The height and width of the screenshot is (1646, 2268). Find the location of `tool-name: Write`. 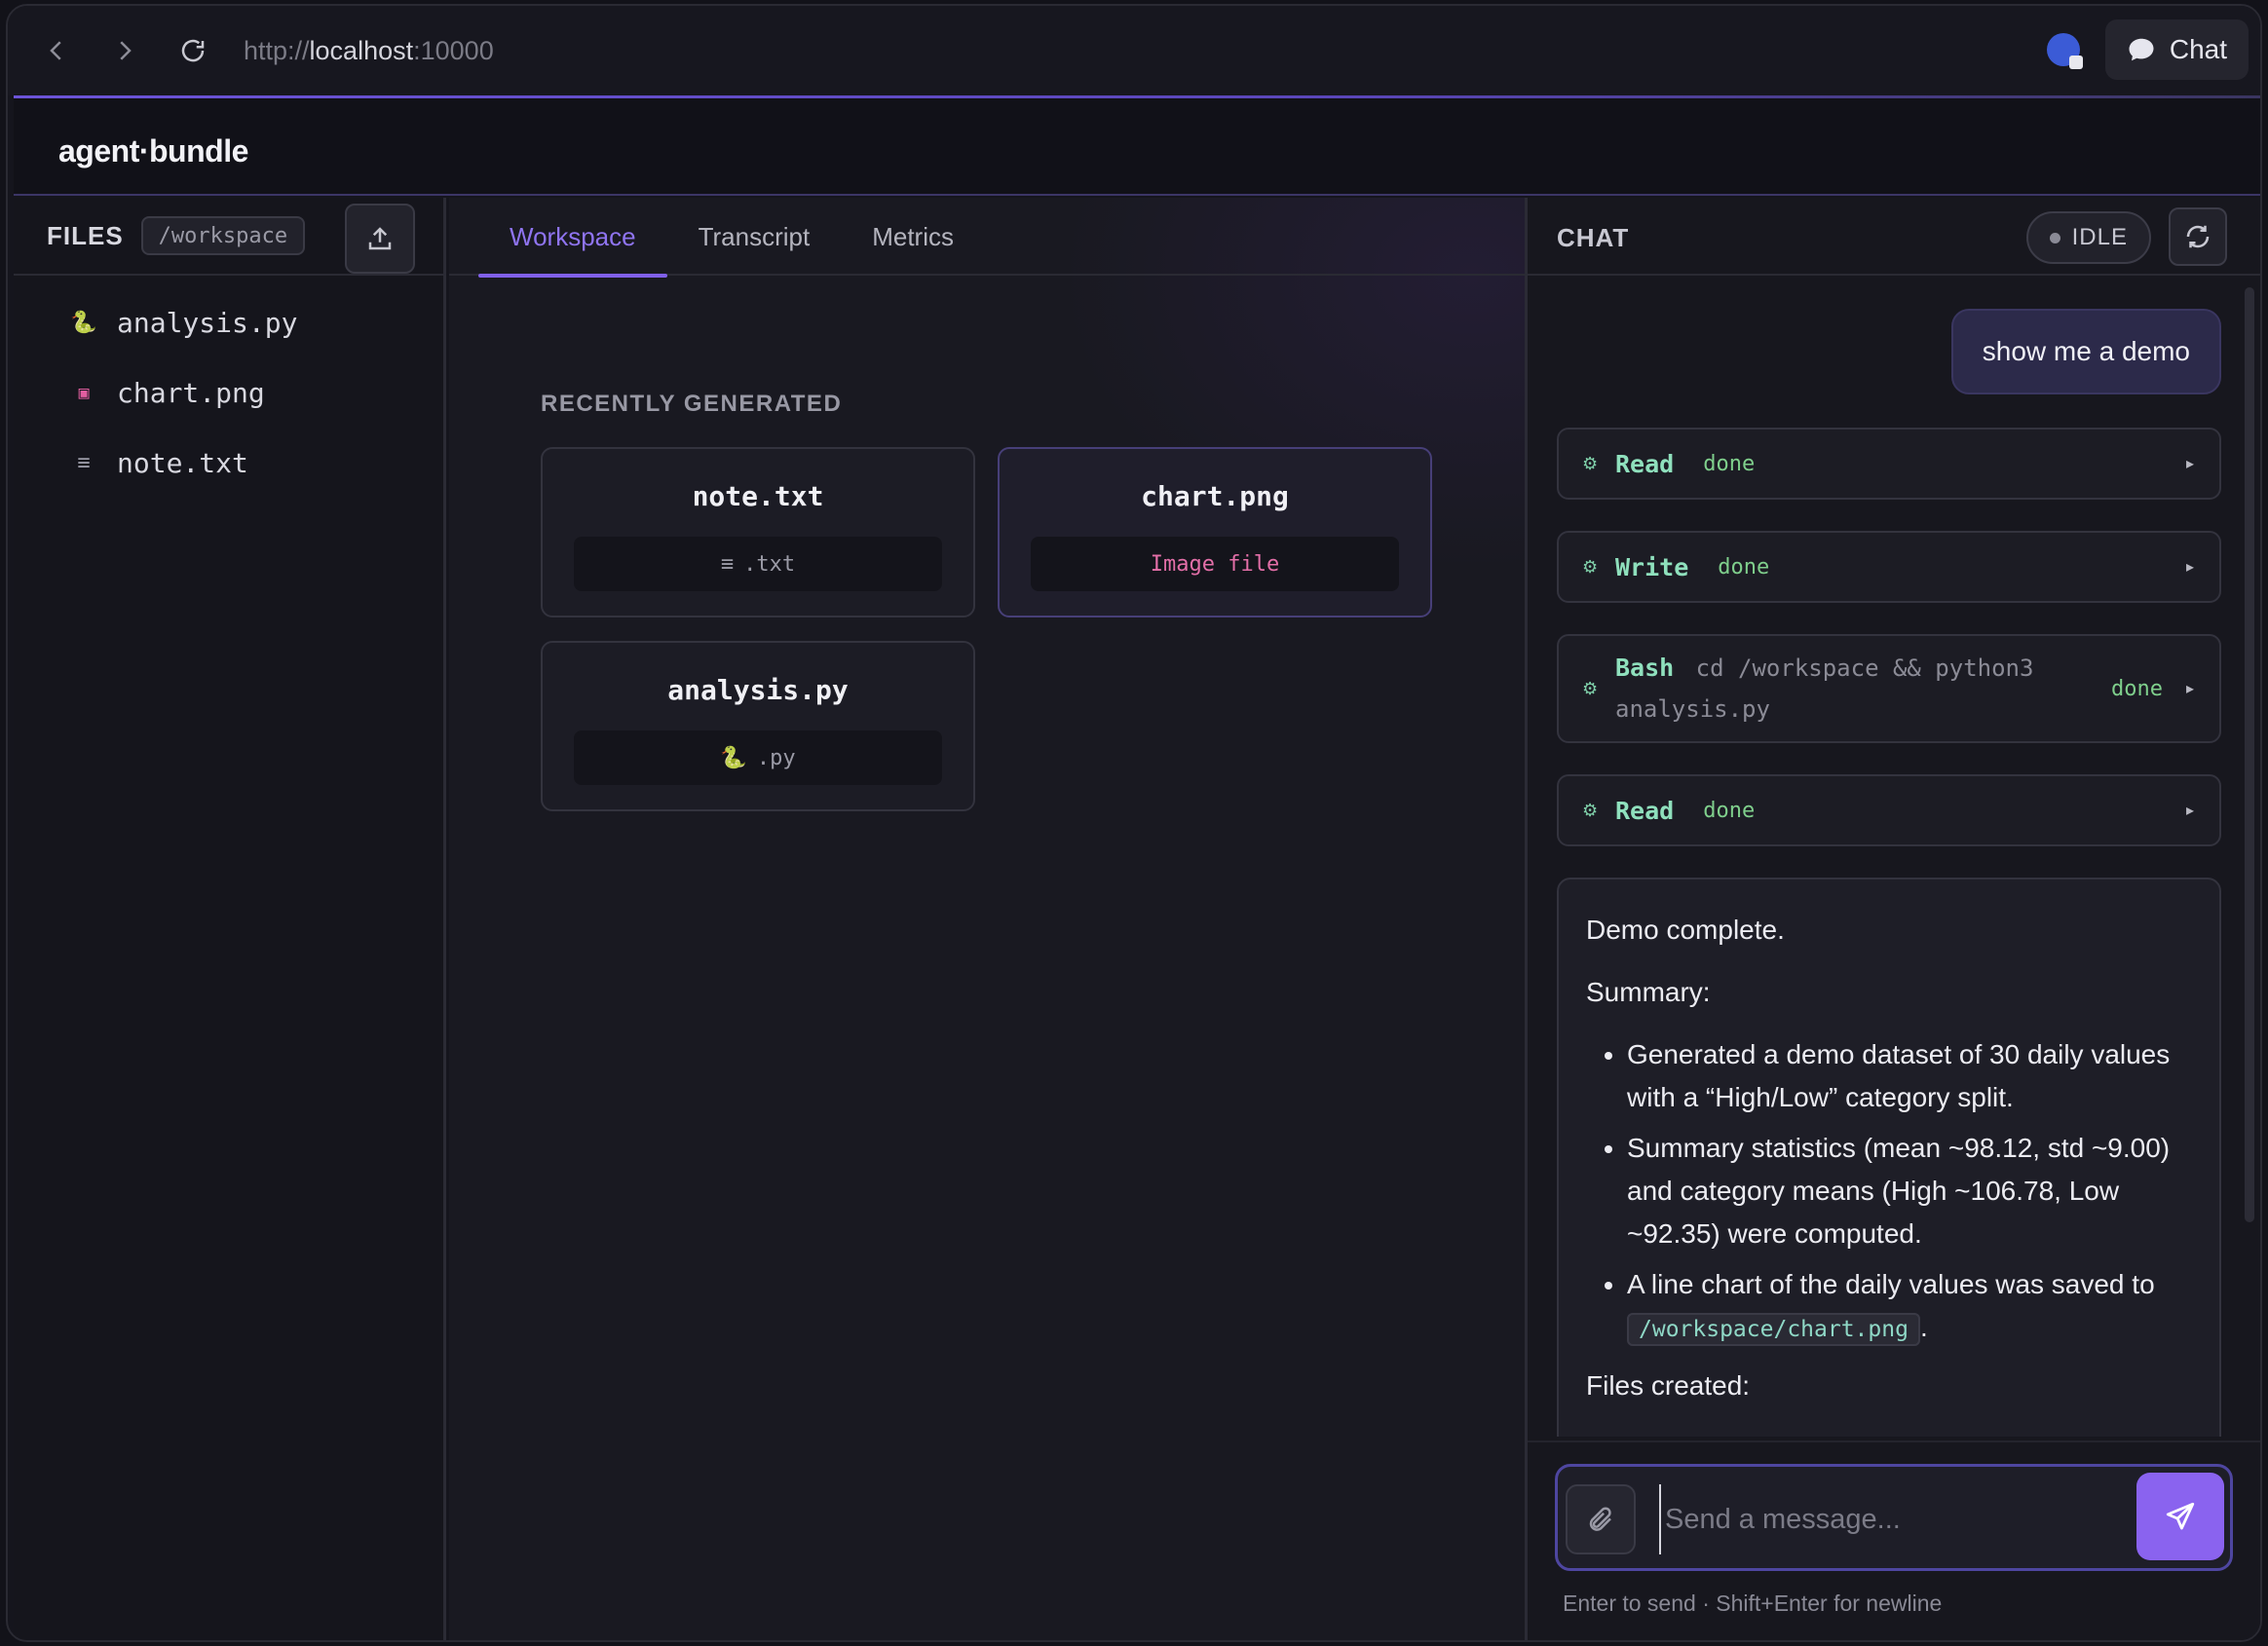

tool-name: Write is located at coordinates (1652, 566).